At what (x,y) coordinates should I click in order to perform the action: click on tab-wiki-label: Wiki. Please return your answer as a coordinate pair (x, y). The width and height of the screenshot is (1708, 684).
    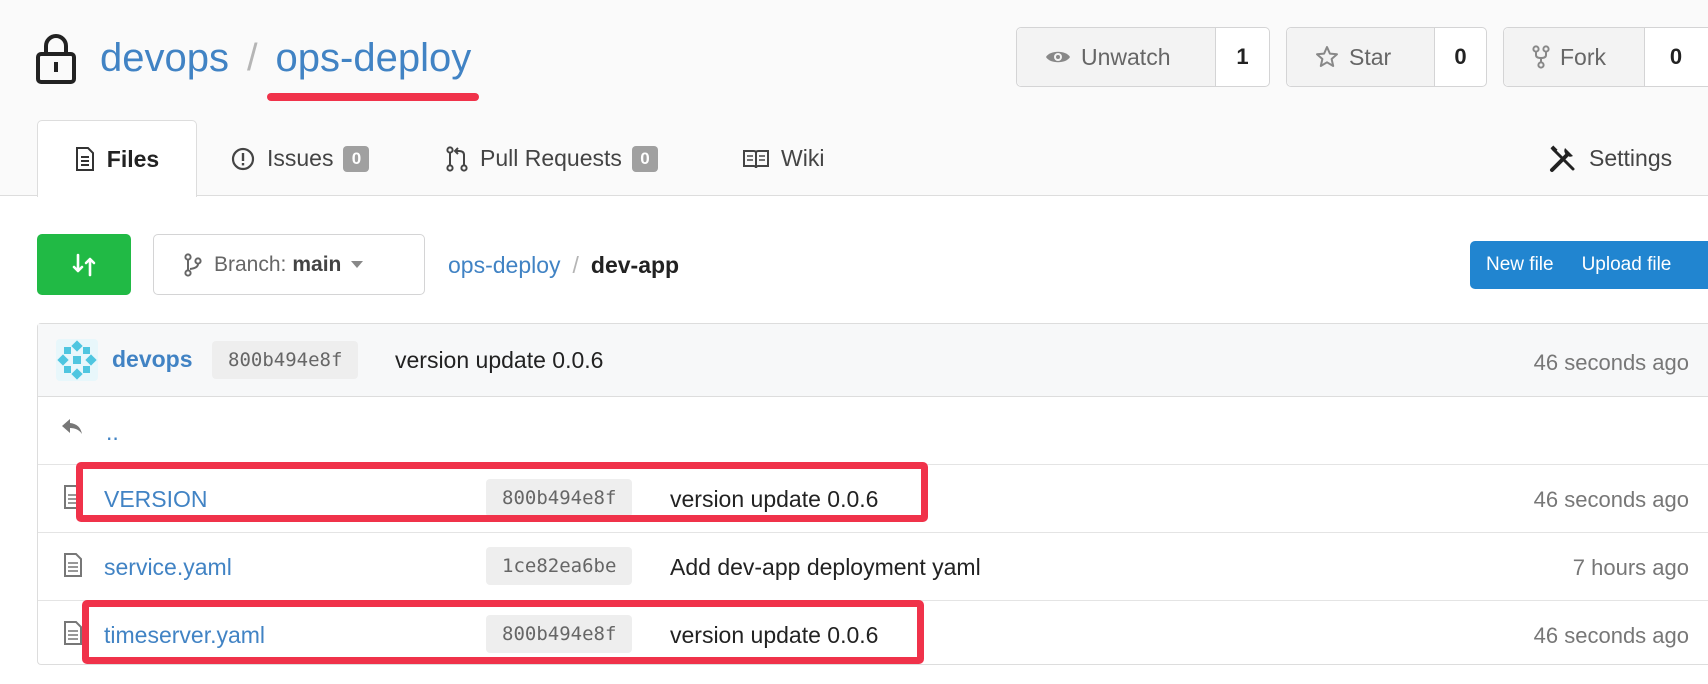
    Looking at the image, I should click on (803, 158).